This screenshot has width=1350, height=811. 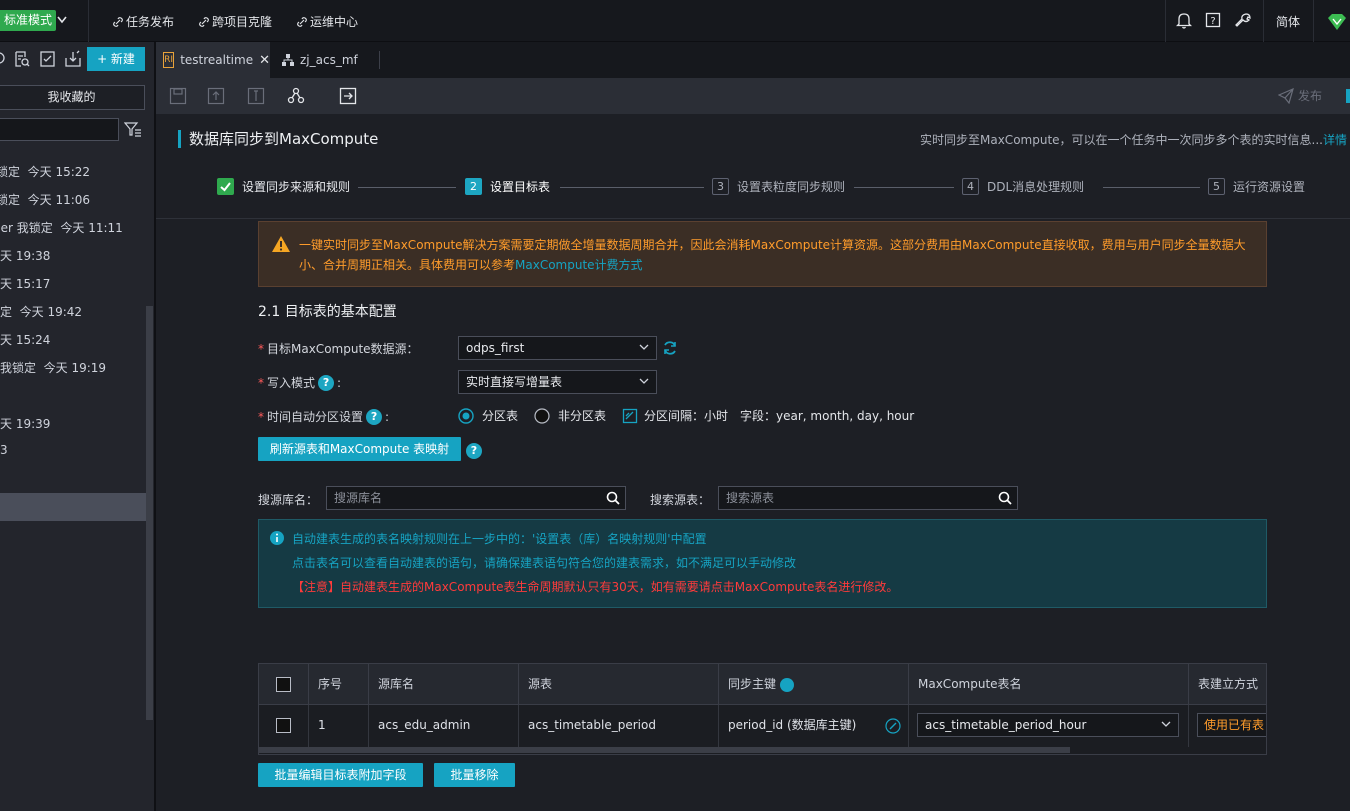 I want to click on datasource-select: odps_first, so click(x=557, y=348).